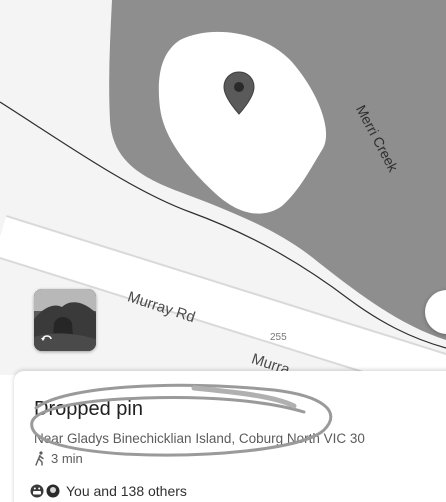  What do you see at coordinates (46, 338) in the screenshot?
I see `street-view-icon` at bounding box center [46, 338].